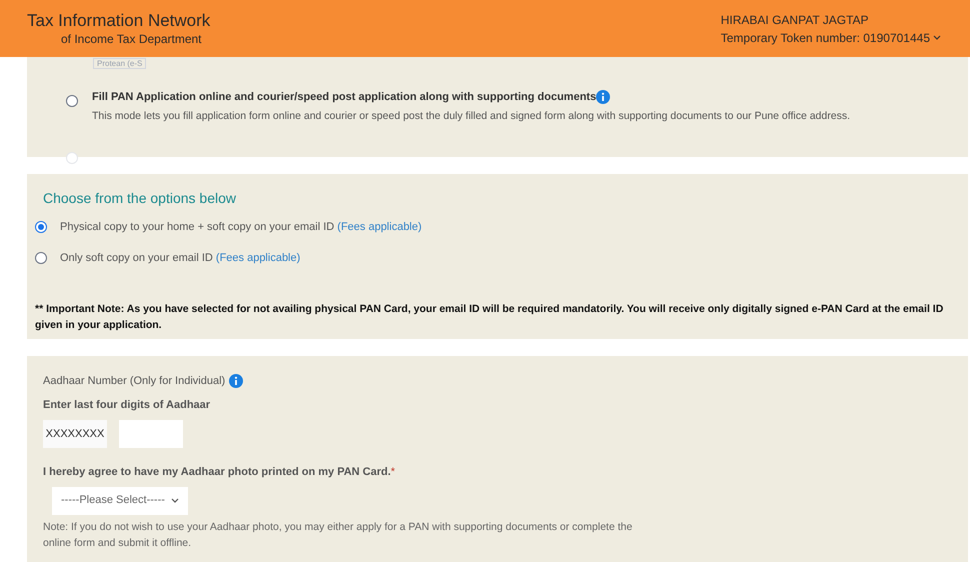  Describe the element at coordinates (489, 317) in the screenshot. I see `important-note: ** Important Note: As you have selected for not availing physical PAN Card, your email ID will be required mandatorily. You will receive only digitally signed e-PAN Card at the email ID given in your application.` at that location.